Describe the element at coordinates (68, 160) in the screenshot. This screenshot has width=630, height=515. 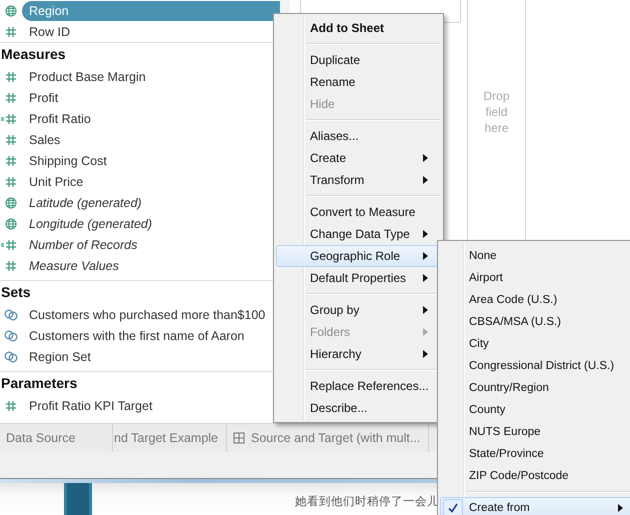
I see `field-item: Shipping Cost` at that location.